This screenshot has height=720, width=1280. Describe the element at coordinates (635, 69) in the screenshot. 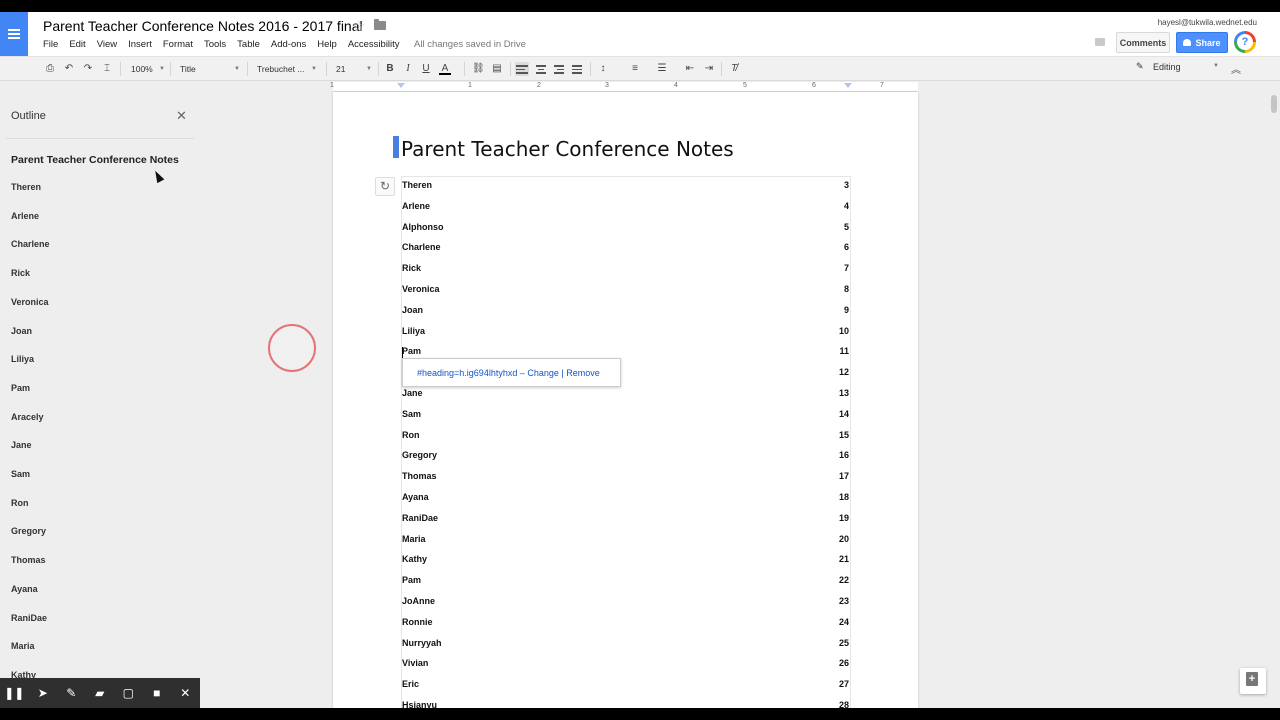

I see `numbered-list-icon: ≡` at that location.